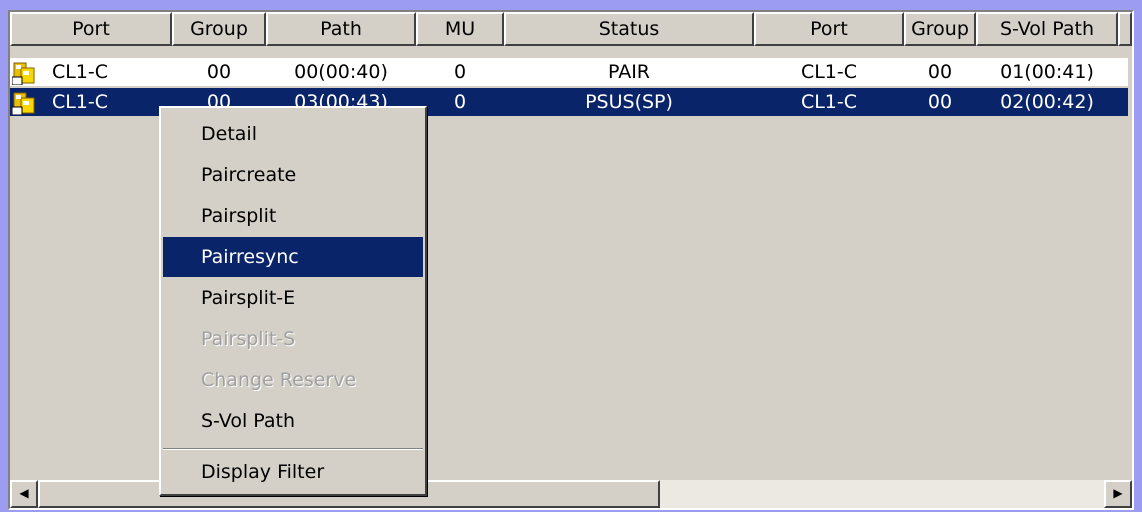 The width and height of the screenshot is (1142, 512). I want to click on menu-item-pairsplit-s: Pairsplit-S, so click(248, 339).